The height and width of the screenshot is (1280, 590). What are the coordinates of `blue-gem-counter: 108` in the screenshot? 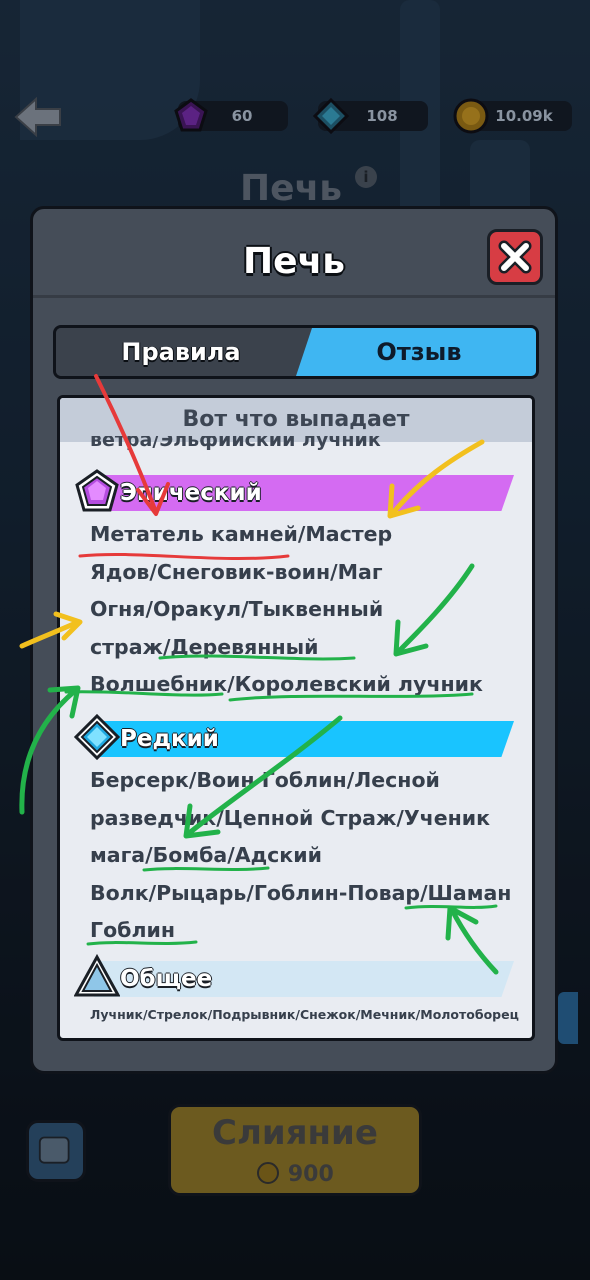 It's located at (370, 116).